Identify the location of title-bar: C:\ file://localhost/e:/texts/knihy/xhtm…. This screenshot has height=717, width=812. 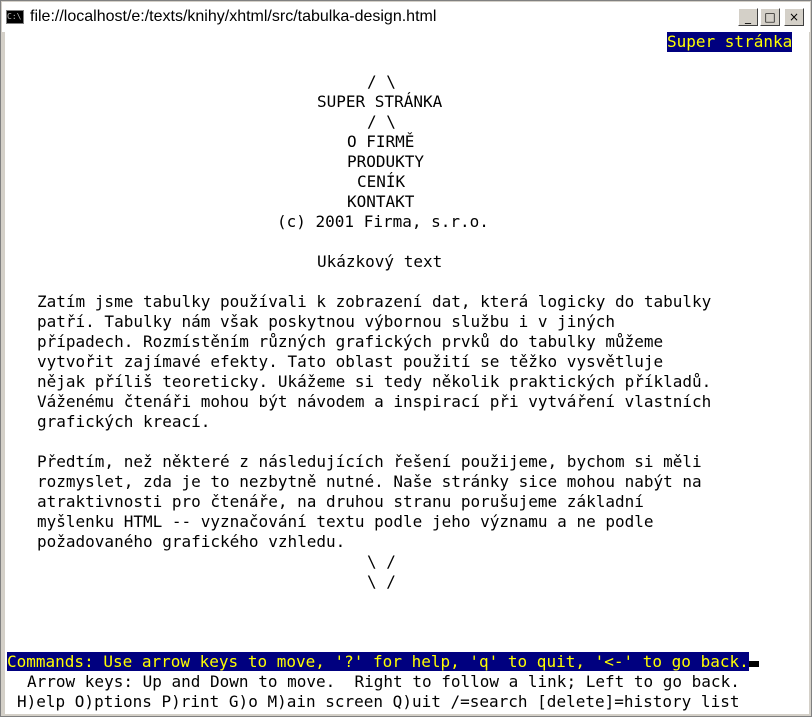
(406, 17).